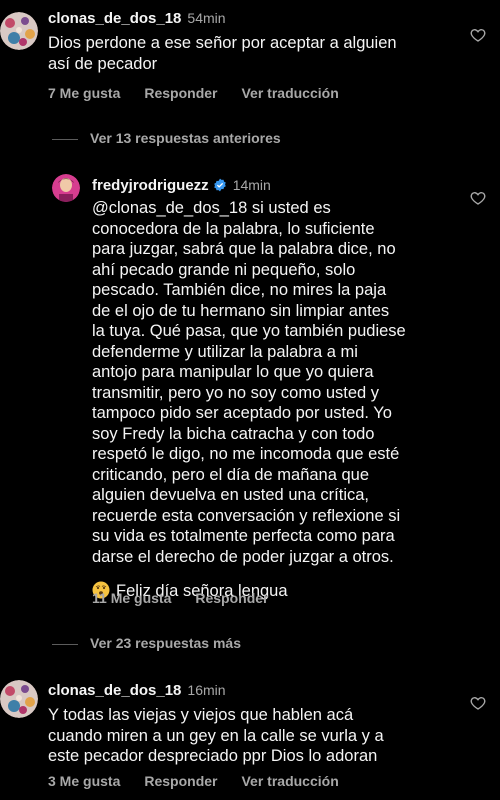  Describe the element at coordinates (150, 185) in the screenshot. I see `username: fredyjrodriguezz` at that location.